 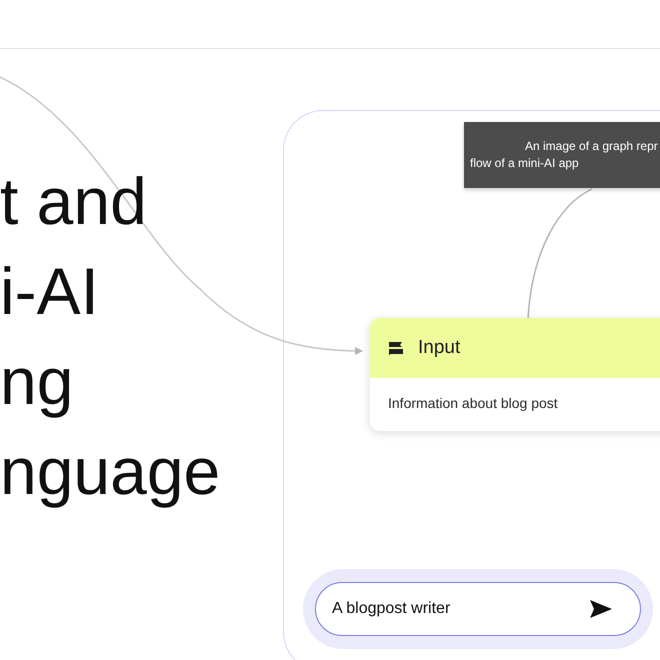 I want to click on input-node: Input Information about blog post, so click(x=515, y=374).